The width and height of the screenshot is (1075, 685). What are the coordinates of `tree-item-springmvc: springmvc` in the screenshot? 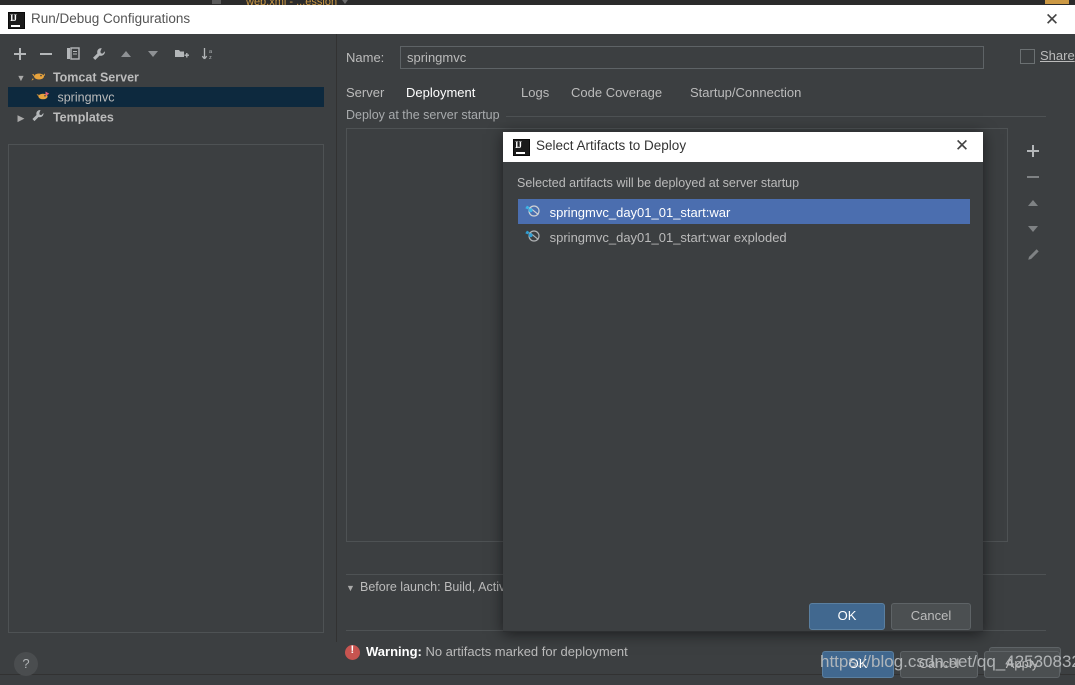 It's located at (166, 97).